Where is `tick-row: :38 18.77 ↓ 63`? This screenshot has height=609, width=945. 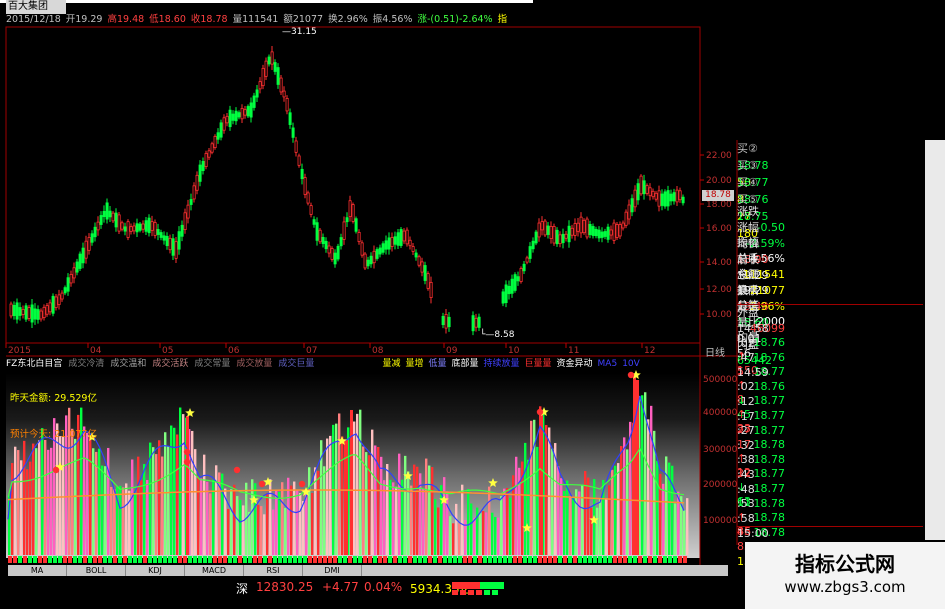
tick-row: :38 18.77 ↓ 63 is located at coordinates (830, 480).